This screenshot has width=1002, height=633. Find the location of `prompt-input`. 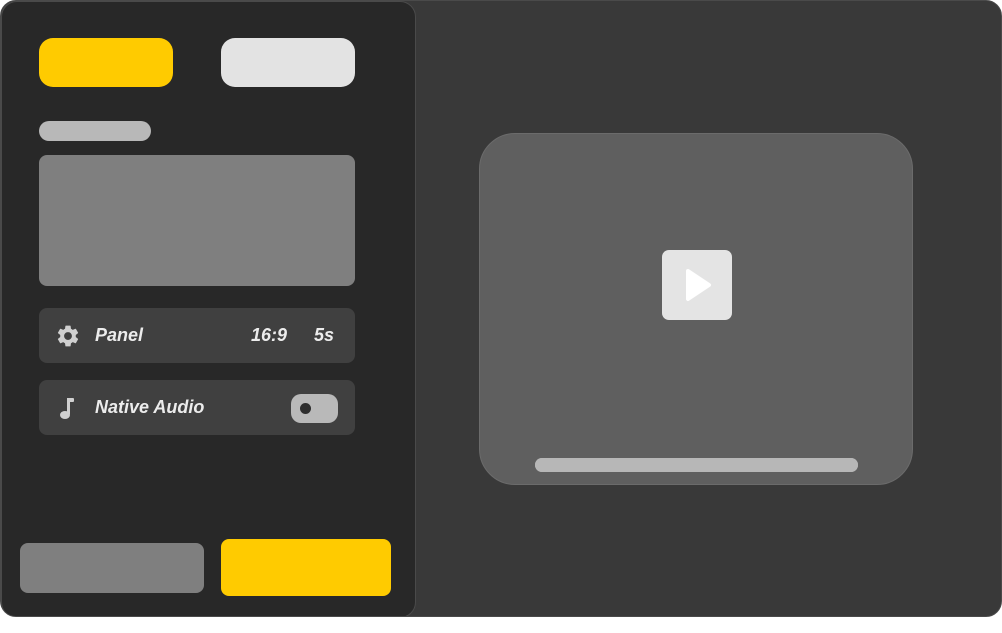

prompt-input is located at coordinates (197, 220).